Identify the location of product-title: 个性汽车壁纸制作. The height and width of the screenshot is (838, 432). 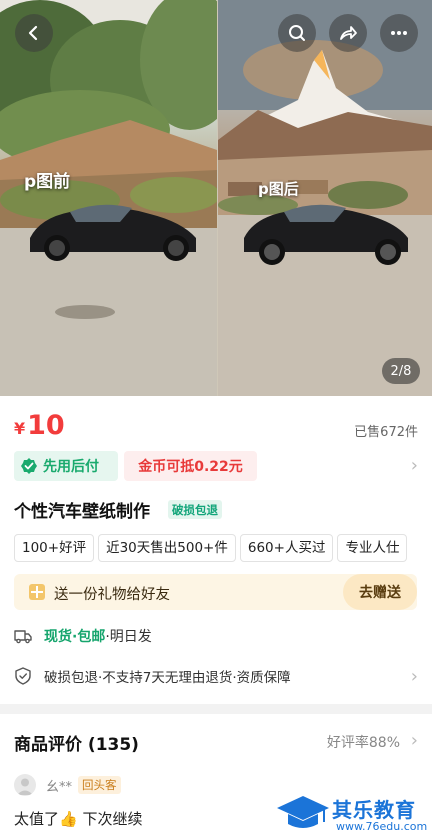
(82, 512).